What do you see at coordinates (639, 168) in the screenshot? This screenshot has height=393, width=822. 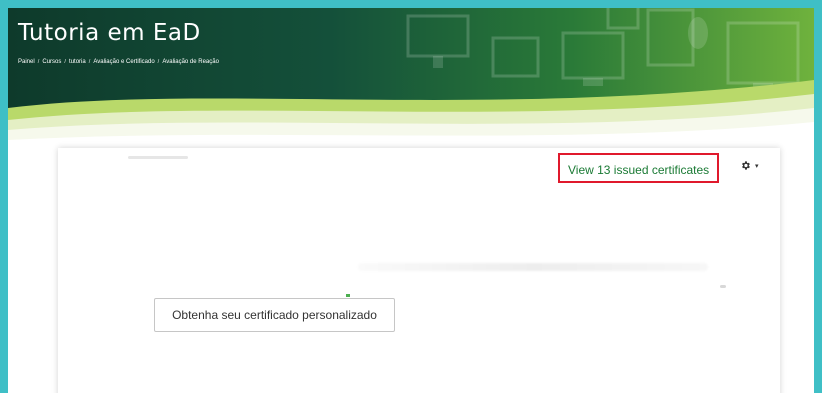 I see `view-issued-certificates-link: View 13 issued certificates` at bounding box center [639, 168].